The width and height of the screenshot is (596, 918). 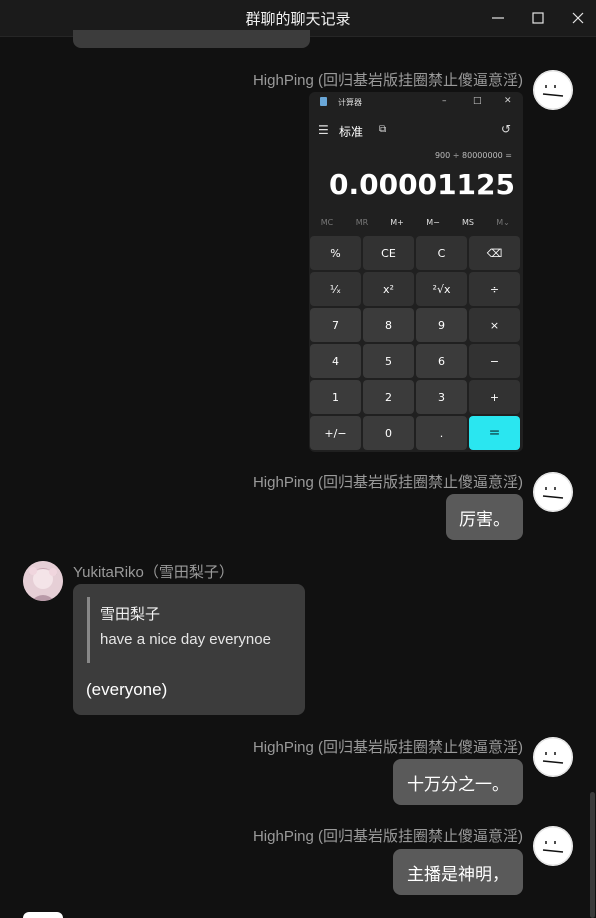 I want to click on calc-key: 5, so click(x=388, y=361).